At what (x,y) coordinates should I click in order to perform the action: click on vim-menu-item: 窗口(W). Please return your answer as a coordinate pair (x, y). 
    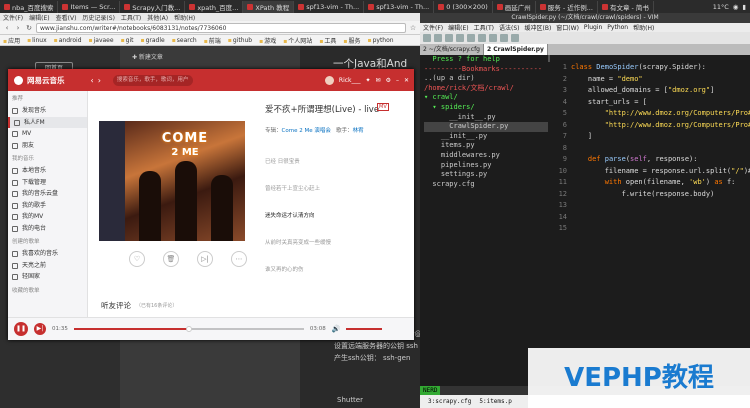
    Looking at the image, I should click on (567, 27).